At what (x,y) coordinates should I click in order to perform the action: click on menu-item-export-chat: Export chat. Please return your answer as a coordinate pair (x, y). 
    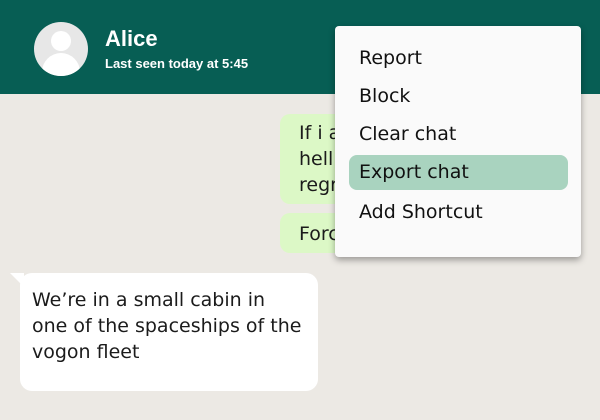
    Looking at the image, I should click on (458, 172).